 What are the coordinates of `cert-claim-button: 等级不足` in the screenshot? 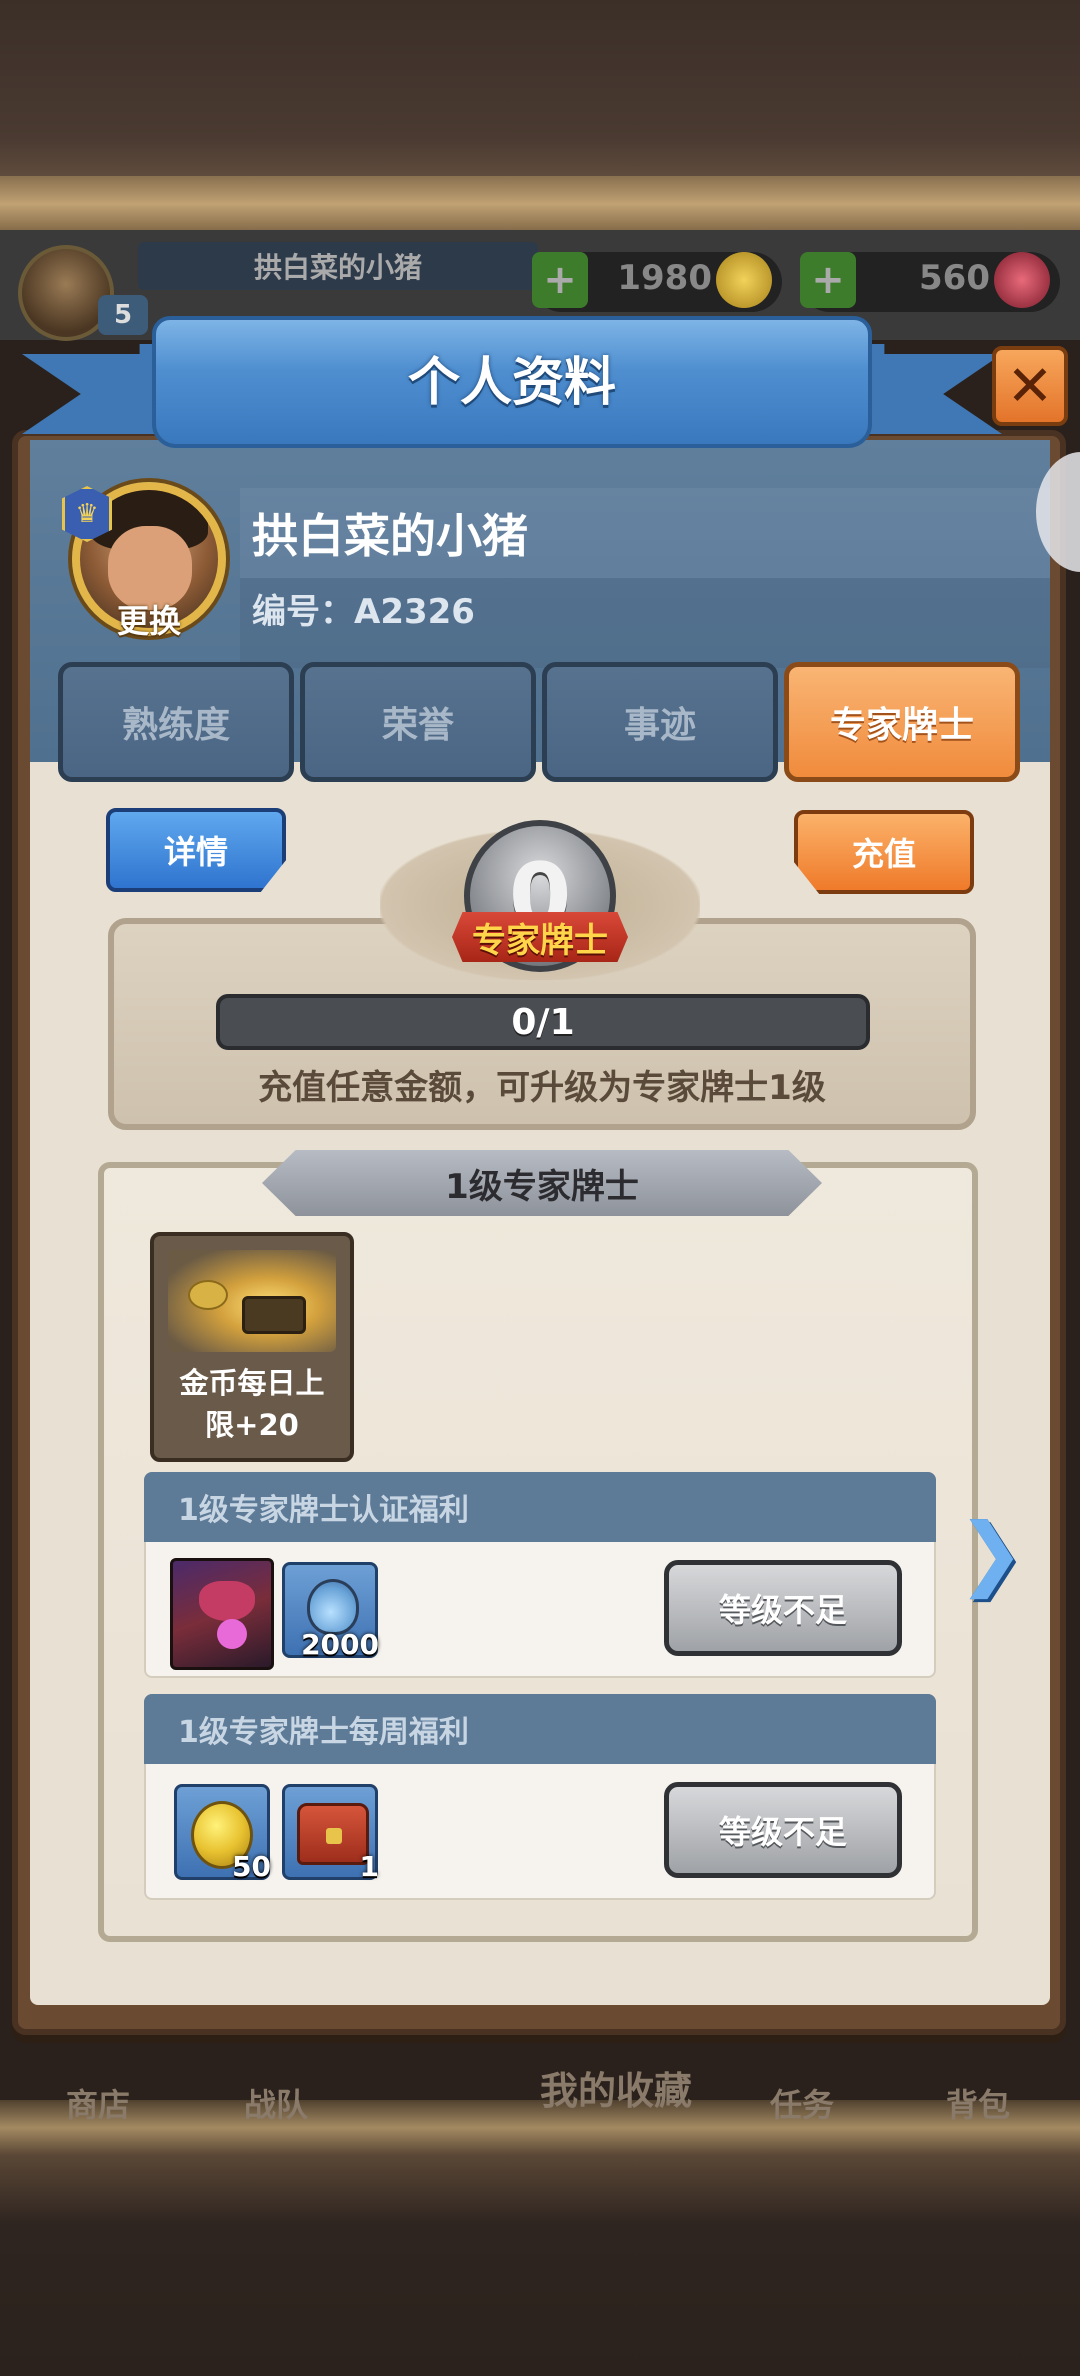 It's located at (783, 1608).